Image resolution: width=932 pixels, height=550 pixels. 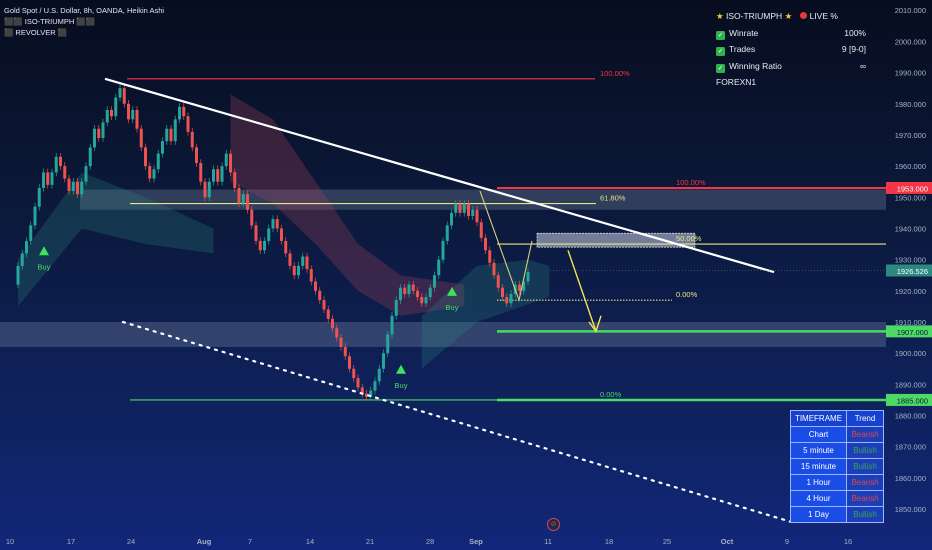 What do you see at coordinates (791, 33) in the screenshot?
I see `stats-row-winrate: ✓ Winrate 100%` at bounding box center [791, 33].